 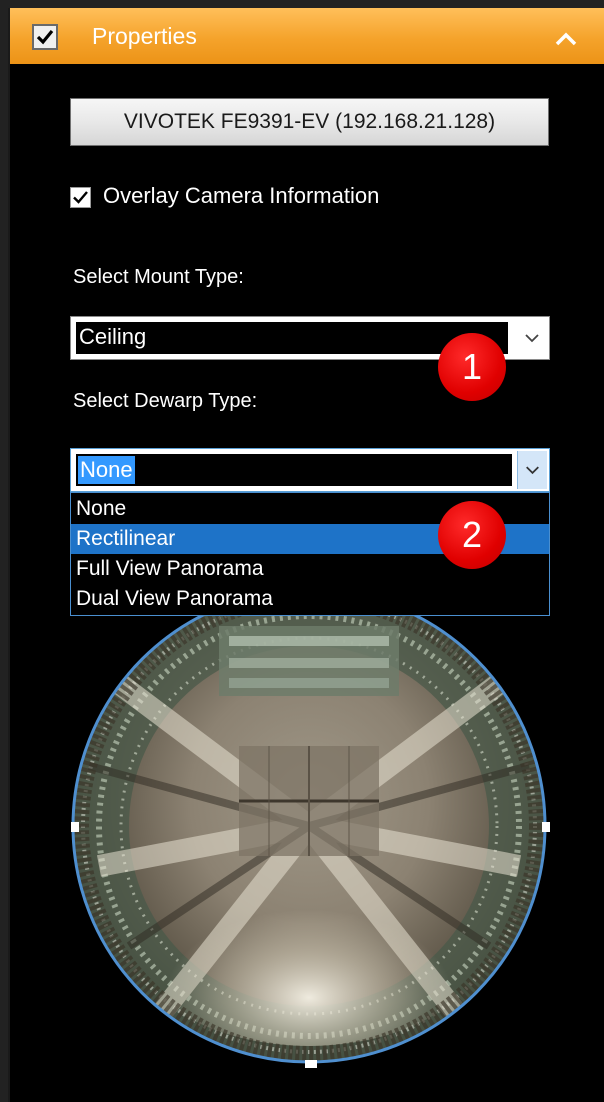 I want to click on dewarp-type-select: None, so click(x=310, y=470).